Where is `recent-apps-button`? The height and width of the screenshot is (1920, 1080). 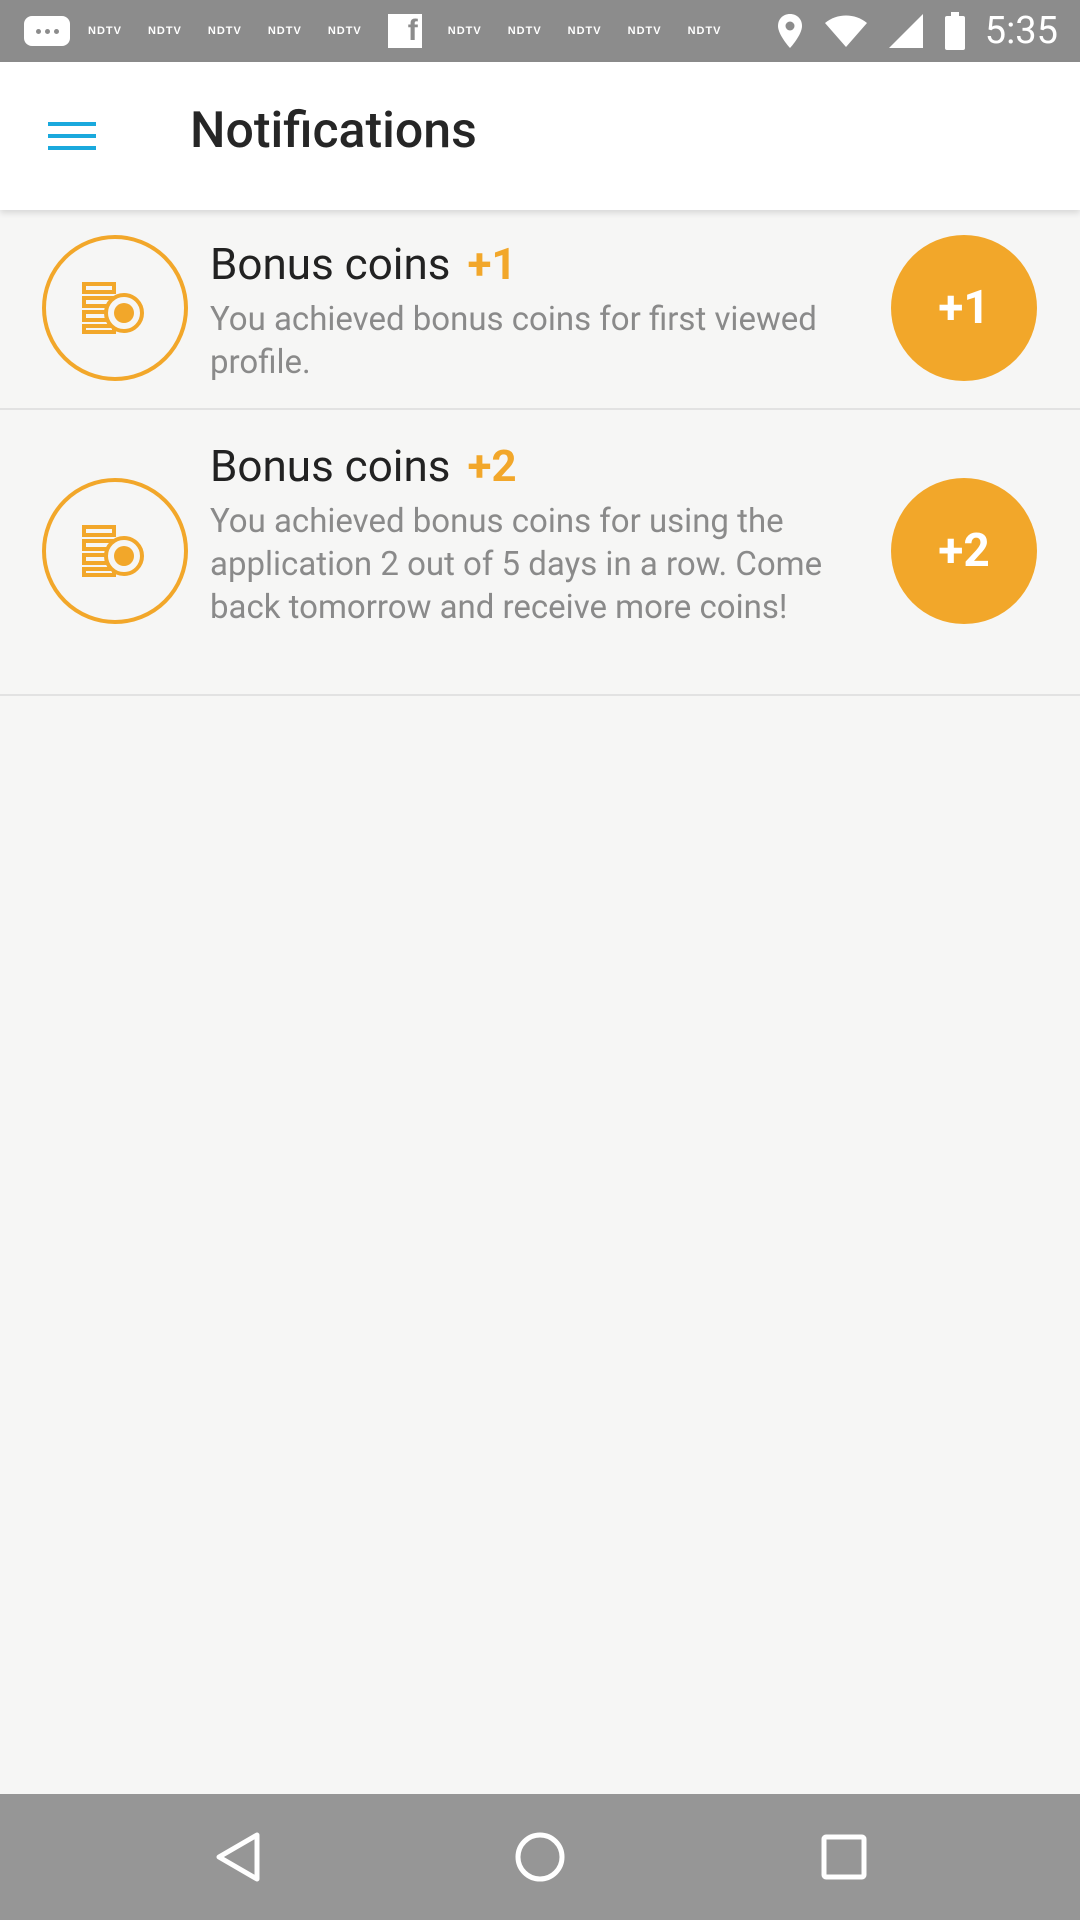 recent-apps-button is located at coordinates (844, 1857).